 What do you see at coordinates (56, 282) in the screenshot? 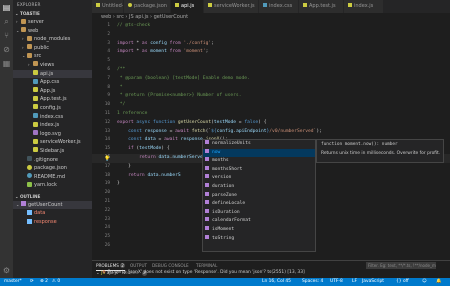
I see `warnings-indicator: ⚠ 0` at bounding box center [56, 282].